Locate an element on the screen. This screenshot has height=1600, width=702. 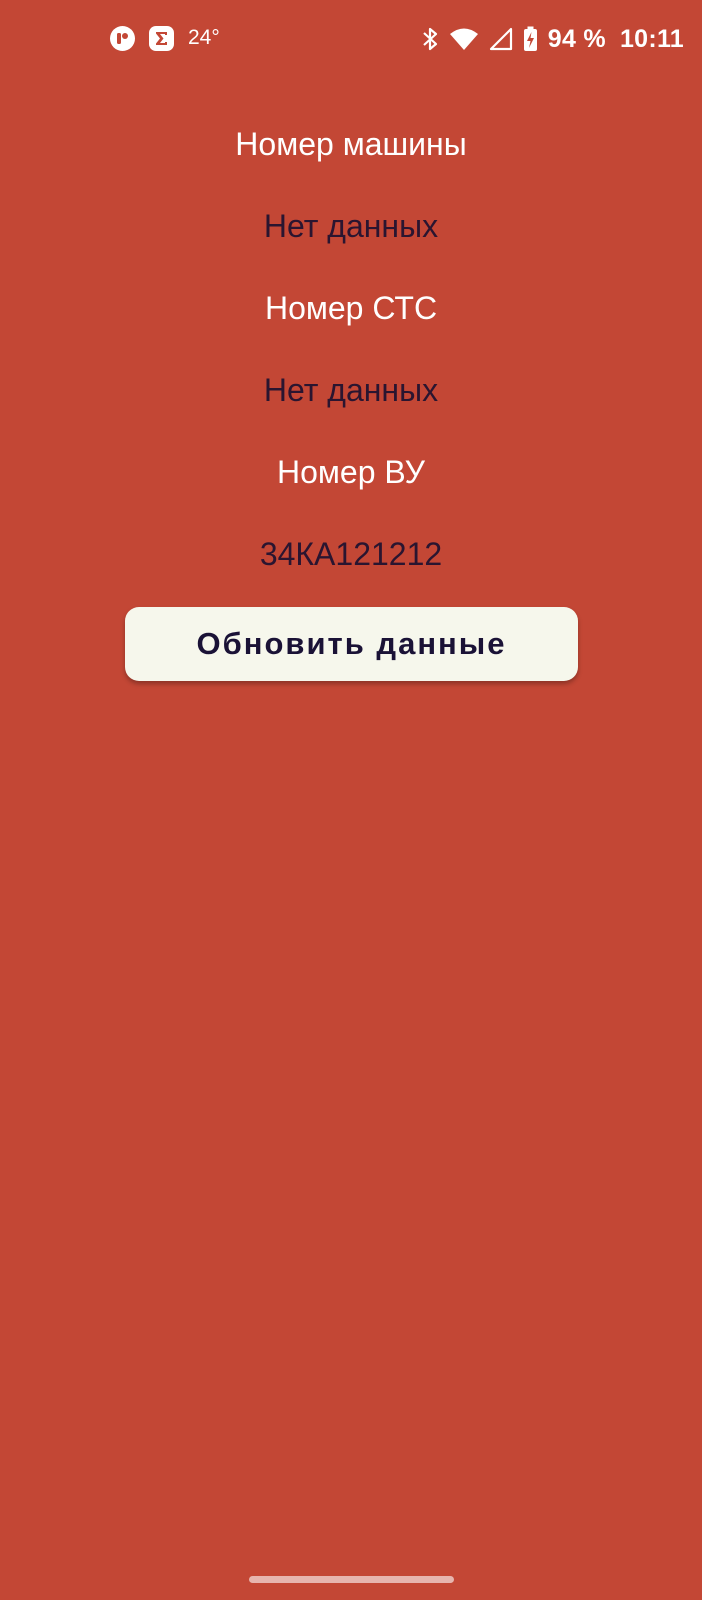
car-number-value: Нет данных is located at coordinates (351, 225).